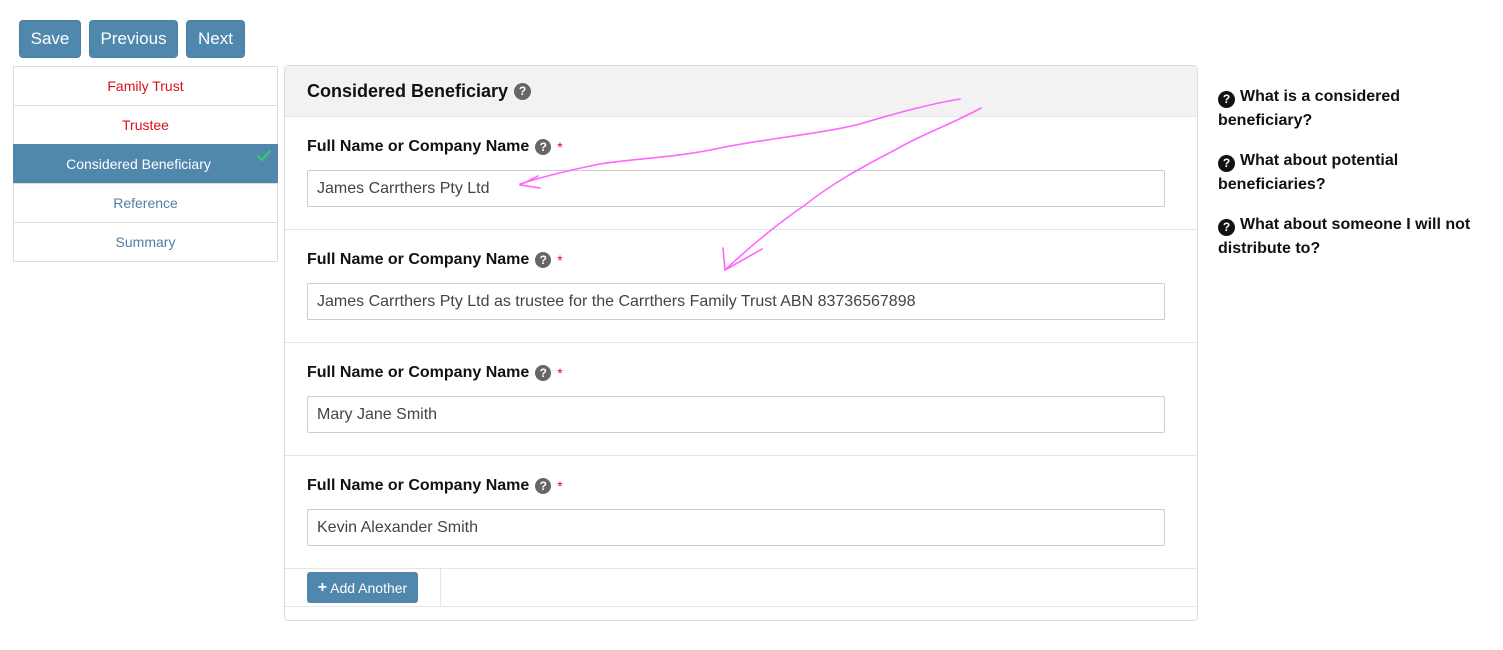 The height and width of the screenshot is (650, 1503). Describe the element at coordinates (1308, 172) in the screenshot. I see `help-link-text: What about potential beneficiaries?` at that location.